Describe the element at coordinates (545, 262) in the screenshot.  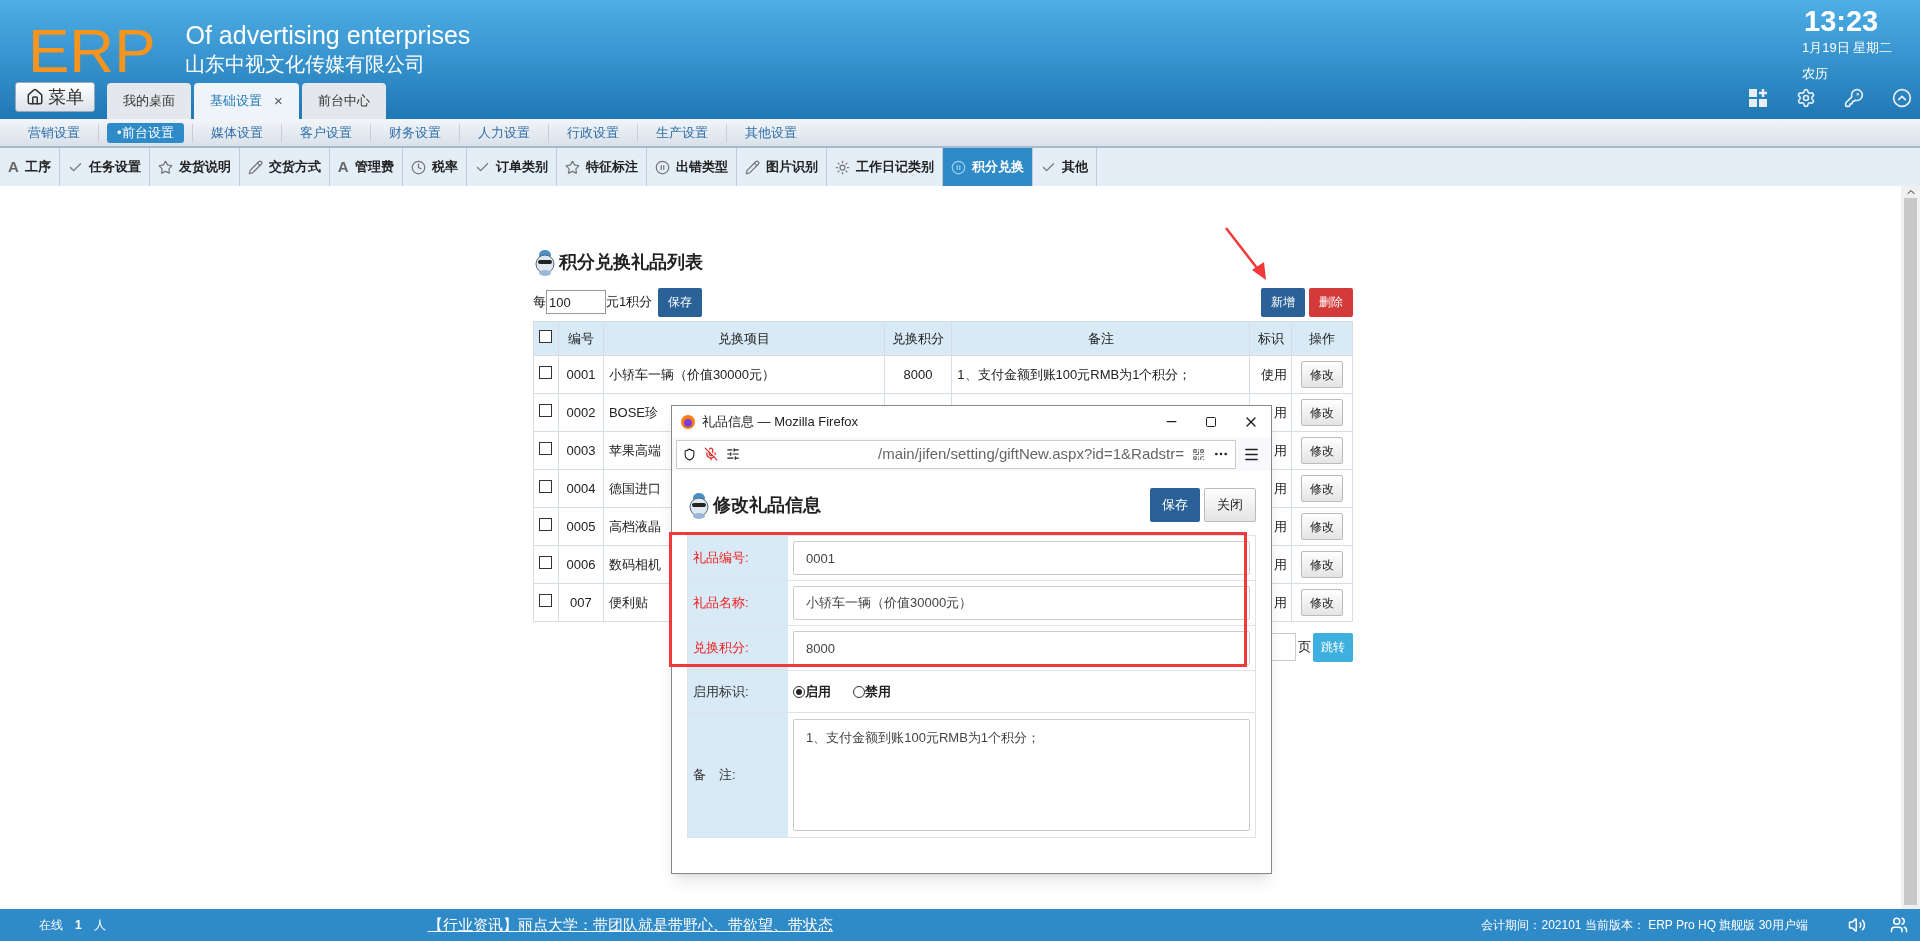
I see `mascot-icon` at that location.